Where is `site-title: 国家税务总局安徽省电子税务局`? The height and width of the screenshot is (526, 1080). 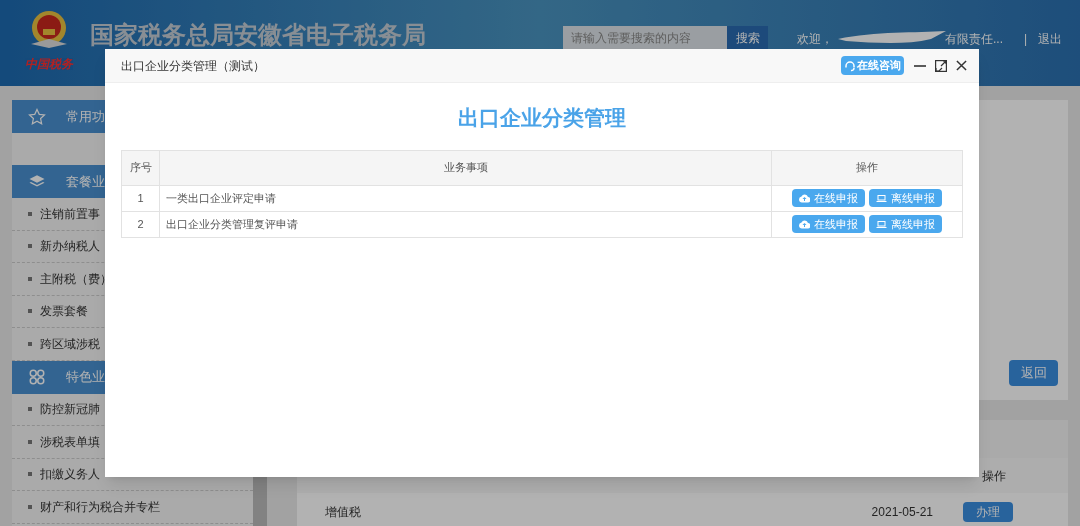 site-title: 国家税务总局安徽省电子税务局 is located at coordinates (258, 35).